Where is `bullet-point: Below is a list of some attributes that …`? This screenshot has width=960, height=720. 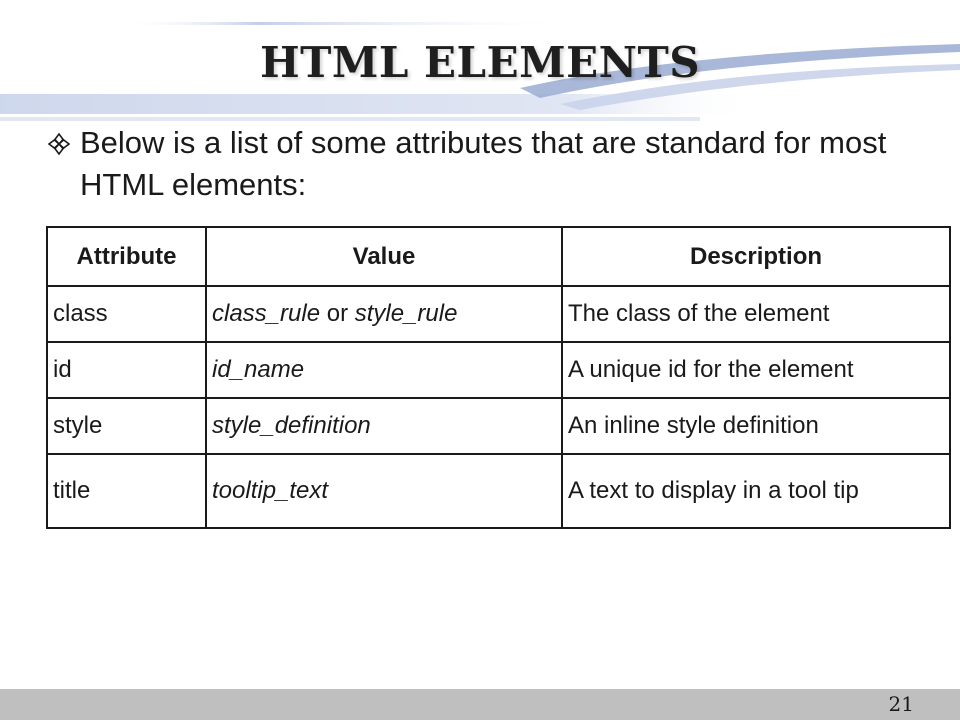
bullet-point: Below is a list of some attributes that … is located at coordinates (488, 164).